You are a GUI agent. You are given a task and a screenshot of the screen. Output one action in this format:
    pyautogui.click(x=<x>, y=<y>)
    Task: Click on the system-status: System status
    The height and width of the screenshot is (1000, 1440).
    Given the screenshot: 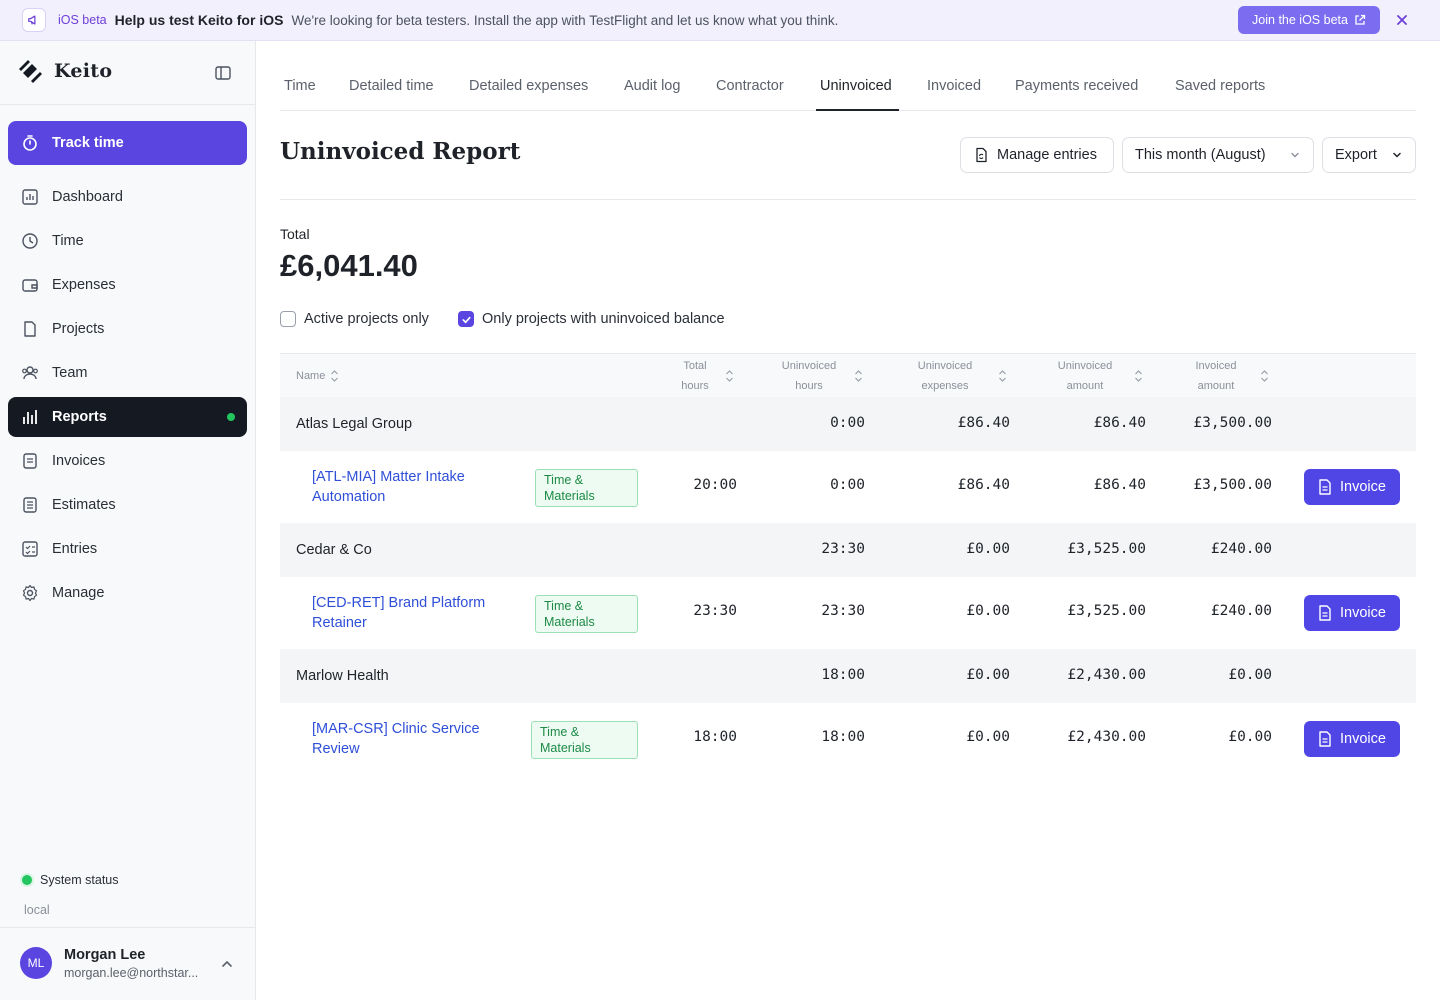 What is the action you would take?
    pyautogui.click(x=70, y=880)
    